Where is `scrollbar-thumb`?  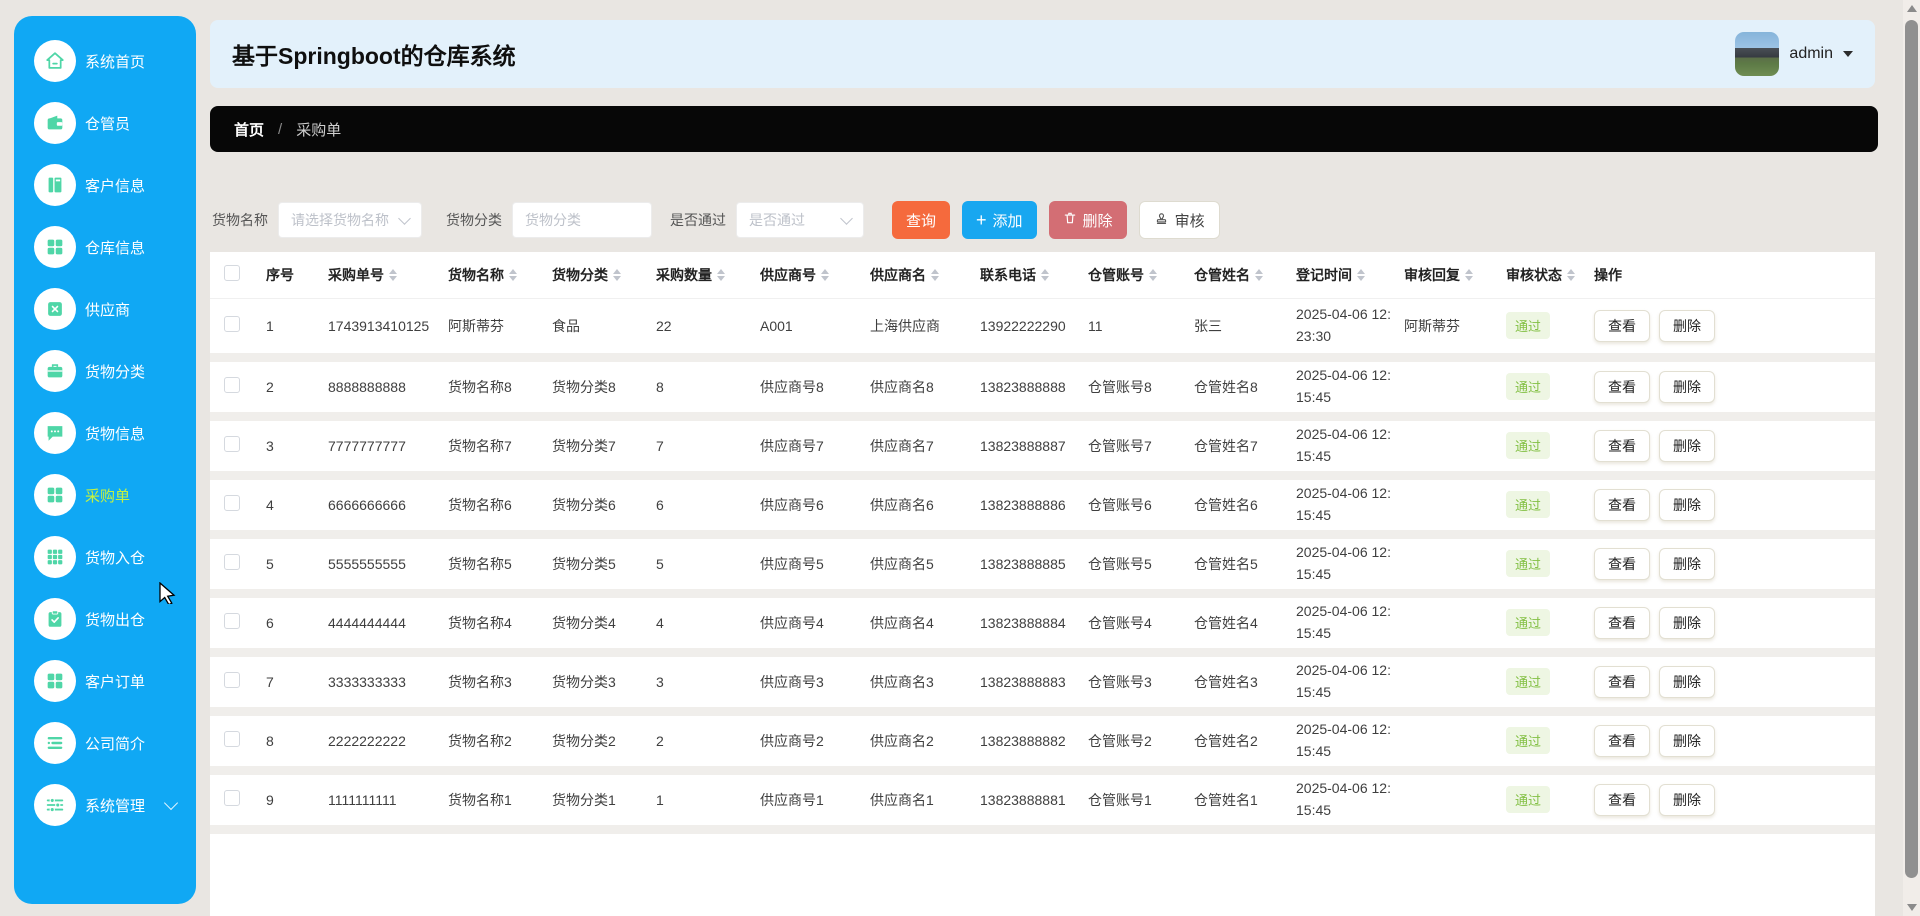 scrollbar-thumb is located at coordinates (1911, 449).